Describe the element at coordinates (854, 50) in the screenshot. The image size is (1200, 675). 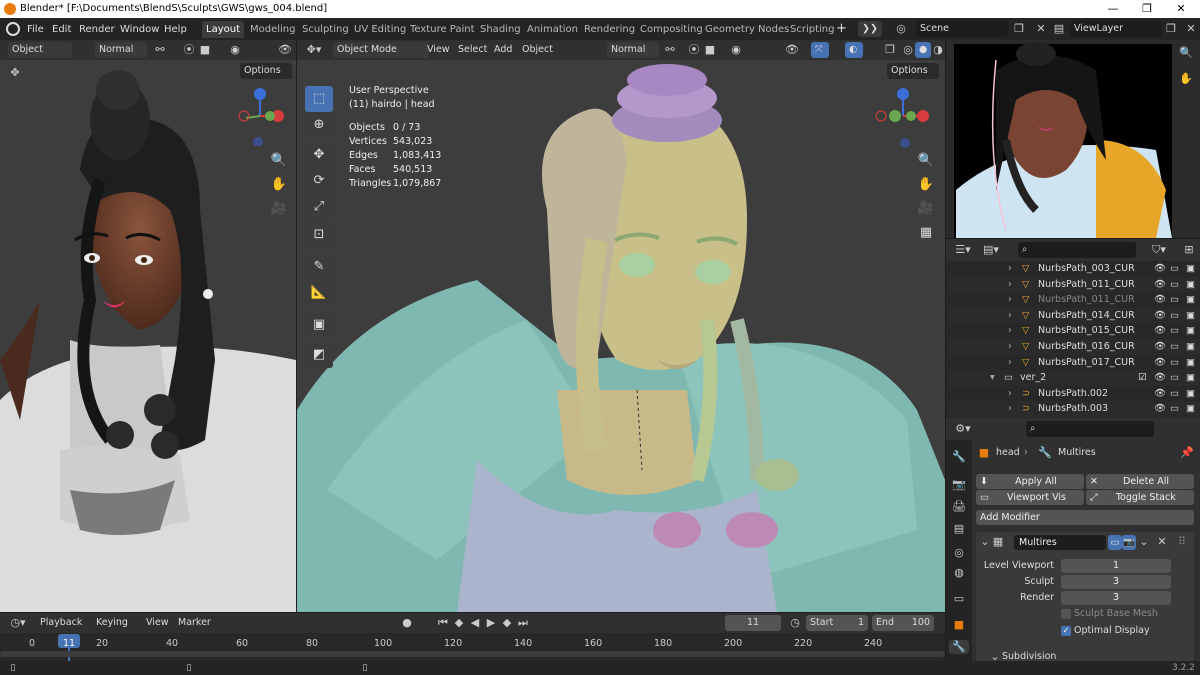
I see `overlay-toggle-icon: ◐` at that location.